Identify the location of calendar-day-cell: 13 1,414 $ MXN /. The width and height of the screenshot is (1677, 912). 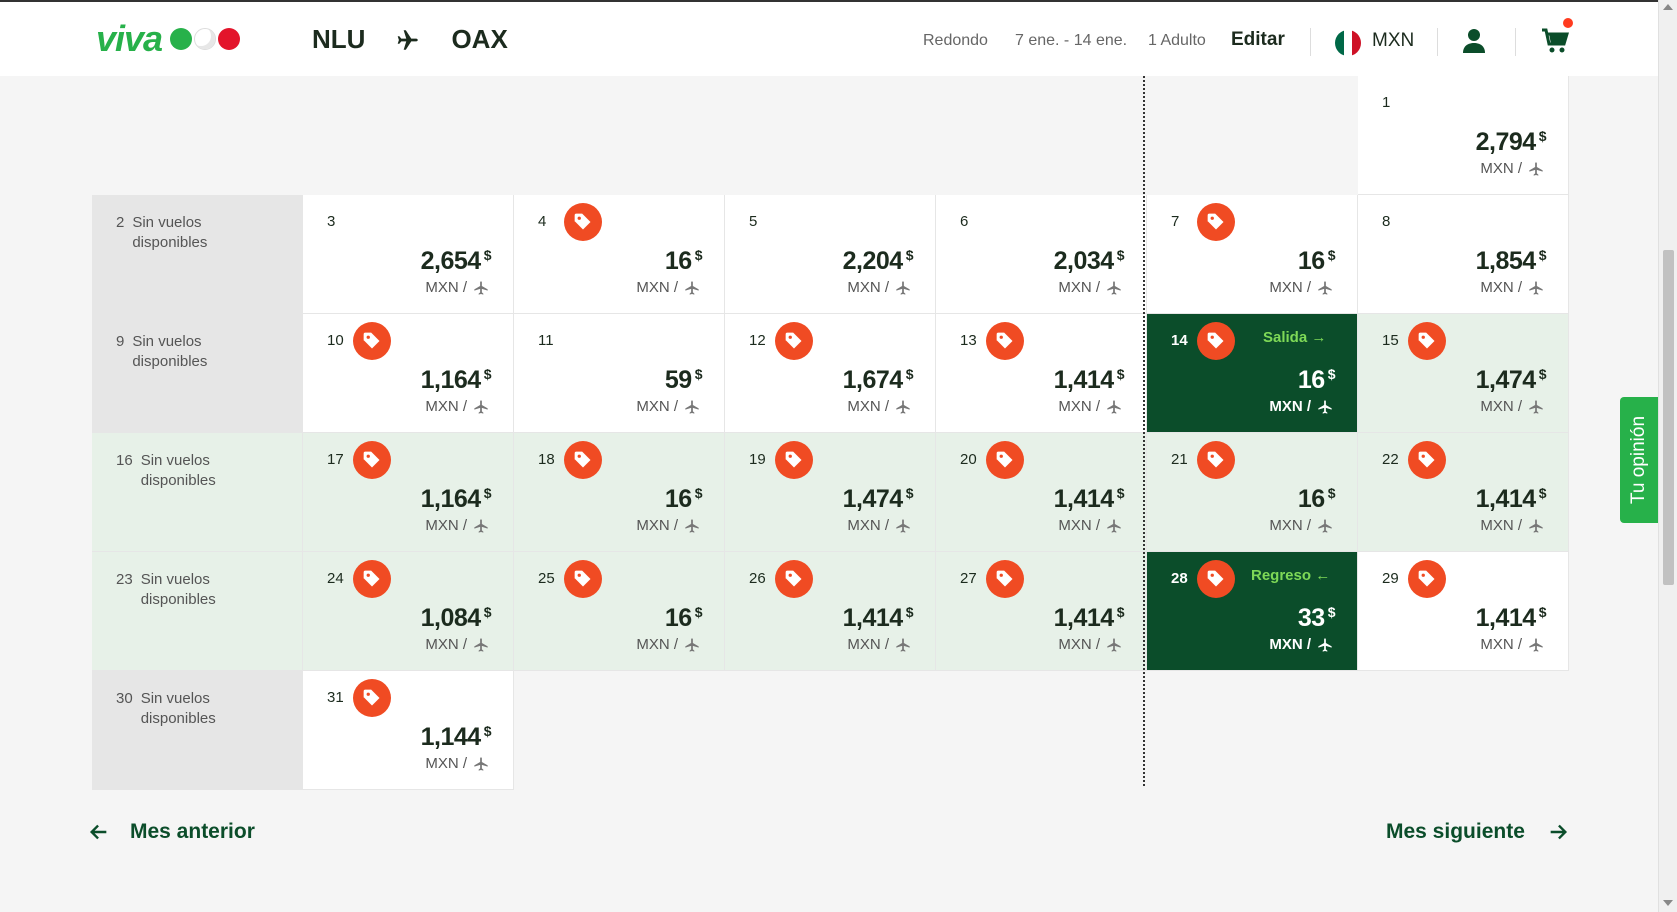
(1041, 373).